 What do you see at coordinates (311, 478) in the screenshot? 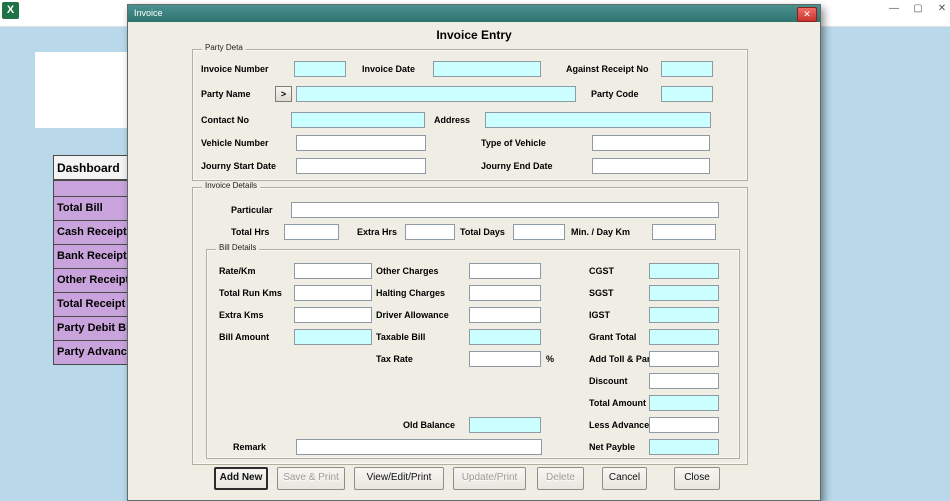
I see `save-print-button: Save & Print` at bounding box center [311, 478].